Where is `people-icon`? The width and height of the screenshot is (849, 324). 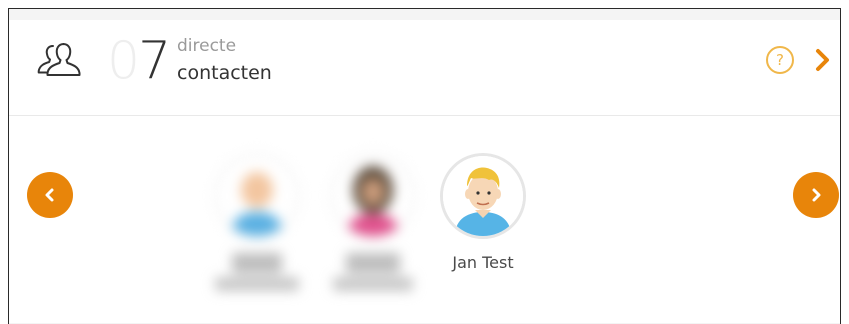 people-icon is located at coordinates (59, 59).